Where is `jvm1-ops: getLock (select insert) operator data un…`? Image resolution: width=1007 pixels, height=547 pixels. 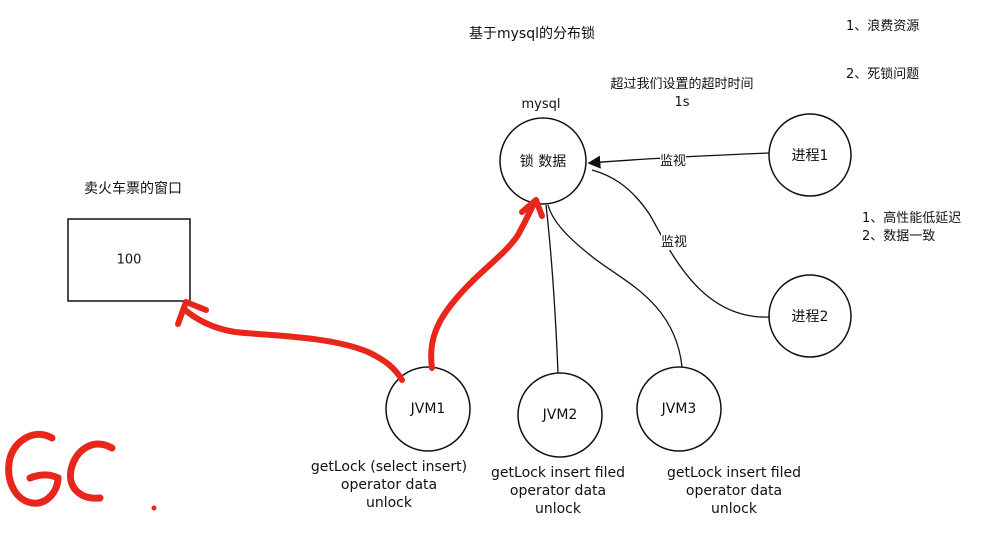
jvm1-ops: getLock (select insert) operator data un… is located at coordinates (389, 485).